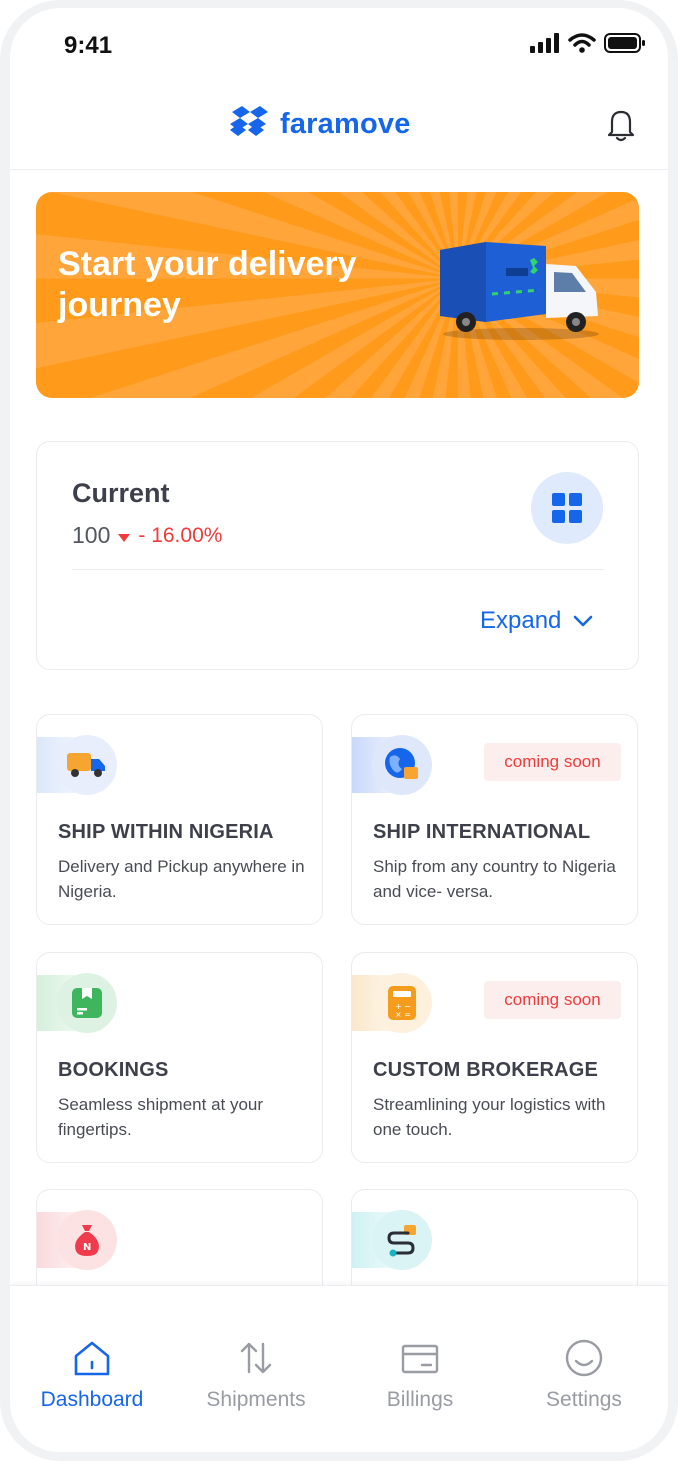 Image resolution: width=678 pixels, height=1461 pixels. I want to click on home-icon, so click(92, 1358).